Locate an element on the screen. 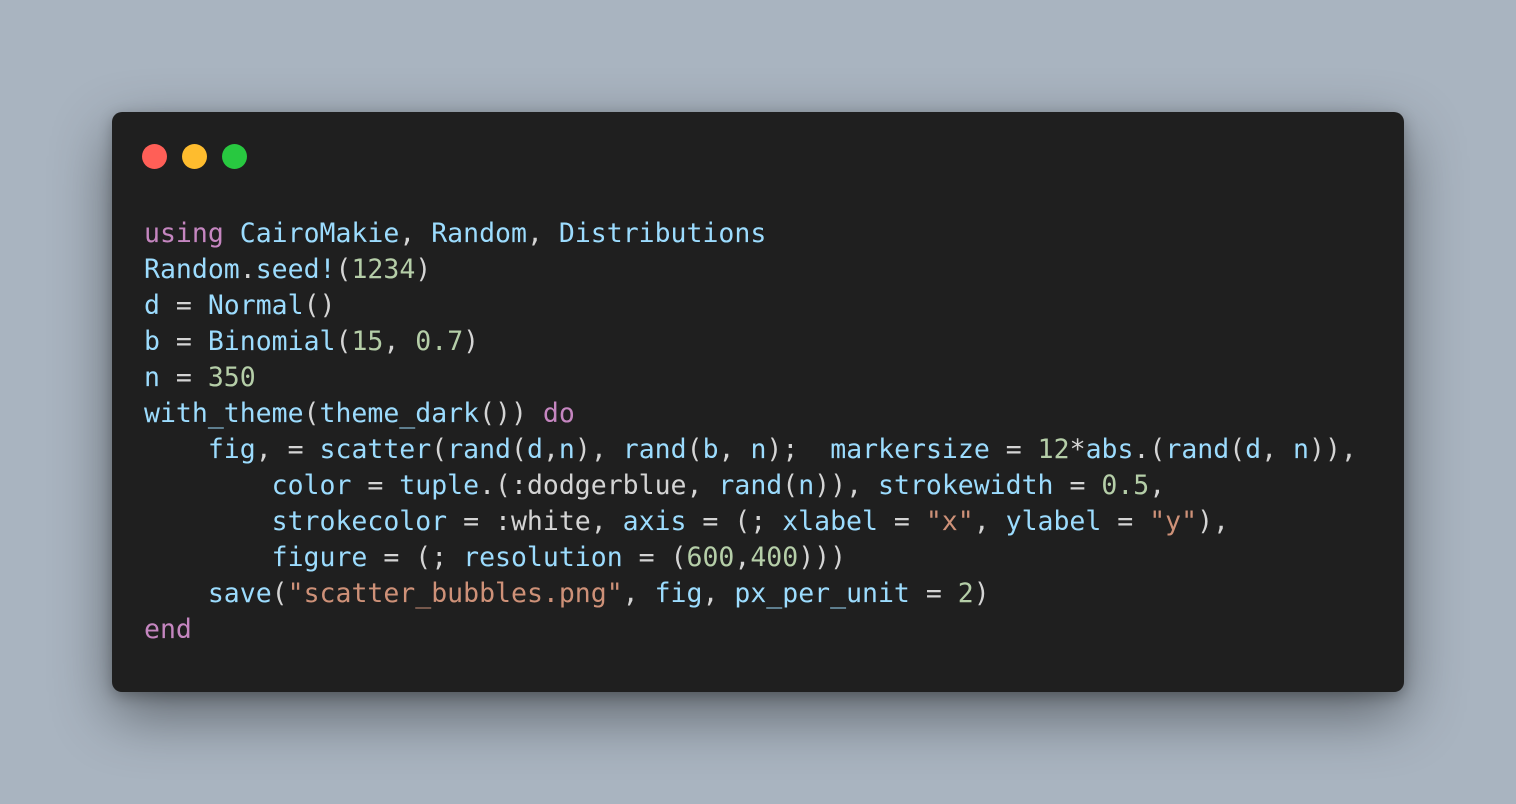 This screenshot has width=1516, height=804. code-token-number: 0.7 is located at coordinates (439, 341).